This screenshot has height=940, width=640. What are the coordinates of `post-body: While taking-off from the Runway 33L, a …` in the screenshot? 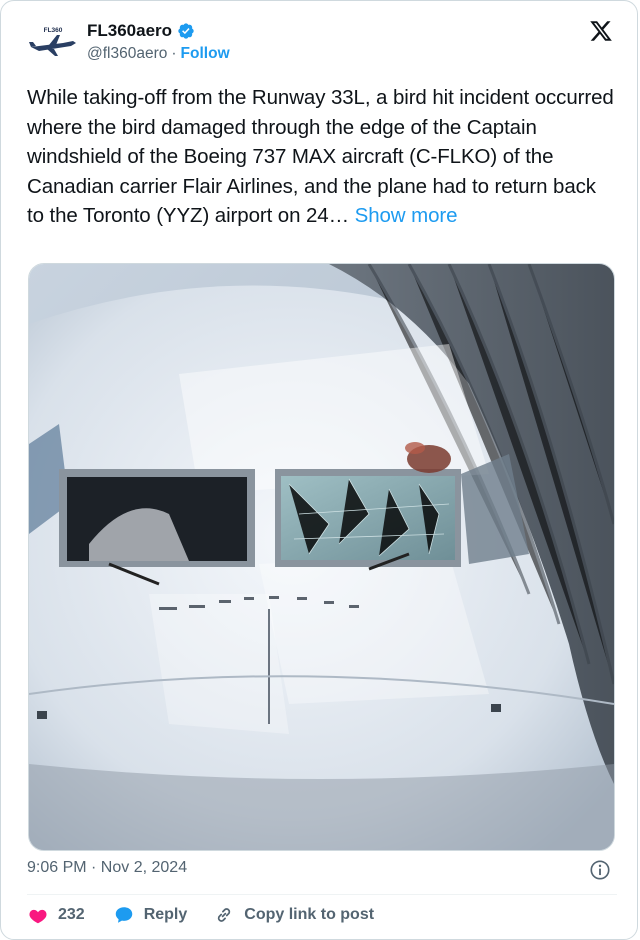 It's located at (320, 156).